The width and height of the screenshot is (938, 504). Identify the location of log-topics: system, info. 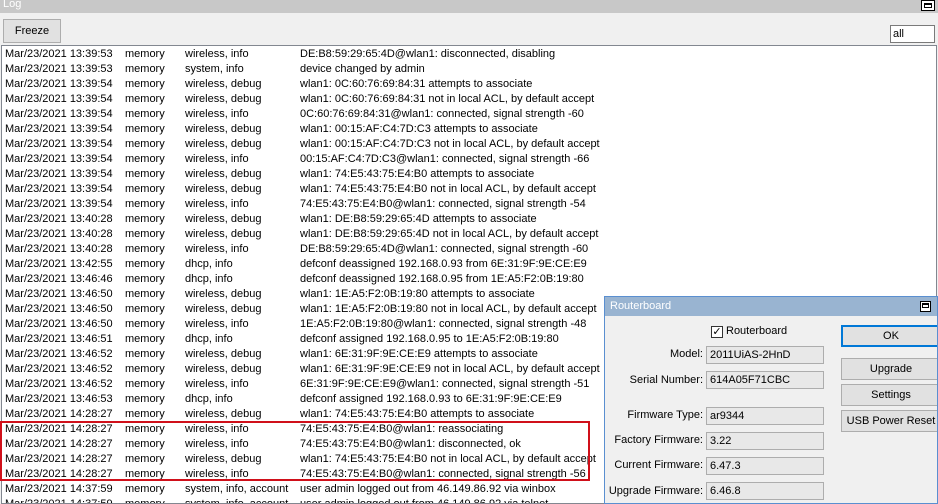
(214, 69).